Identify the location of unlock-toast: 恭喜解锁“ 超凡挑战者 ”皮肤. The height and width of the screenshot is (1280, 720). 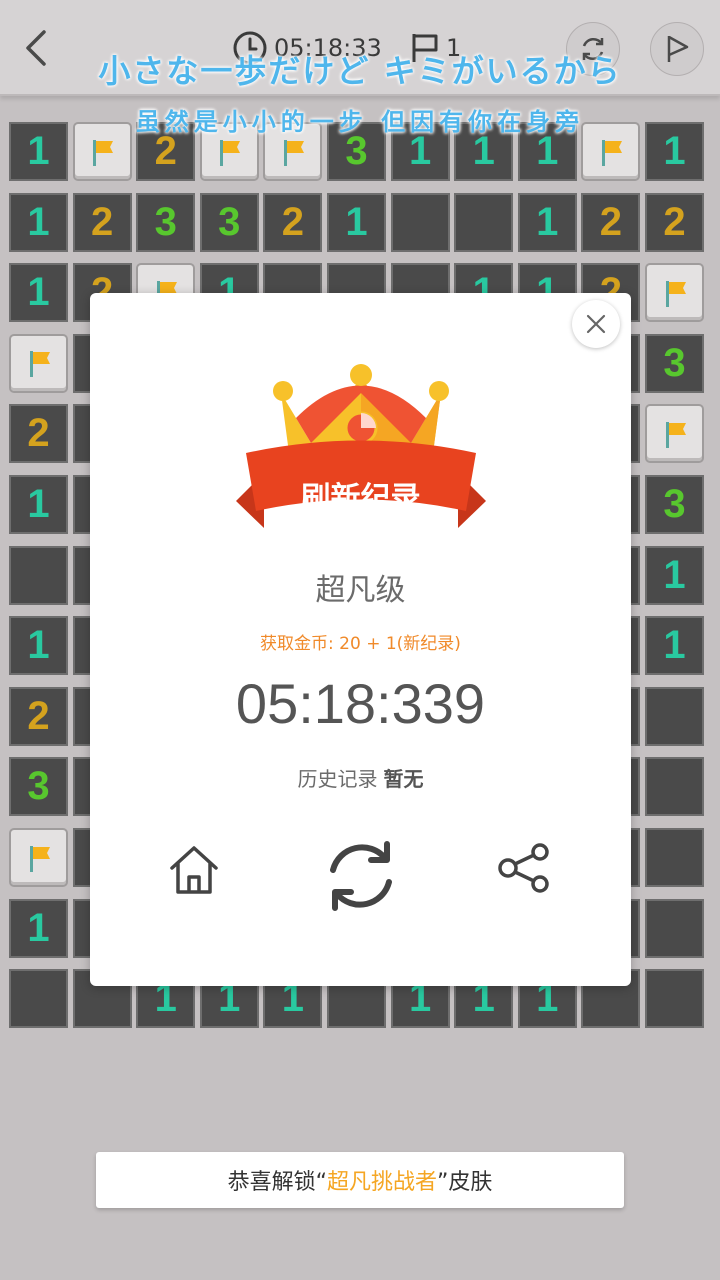
(360, 1180).